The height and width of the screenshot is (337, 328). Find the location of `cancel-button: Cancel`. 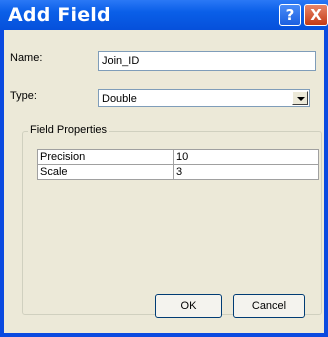

cancel-button: Cancel is located at coordinates (269, 306).